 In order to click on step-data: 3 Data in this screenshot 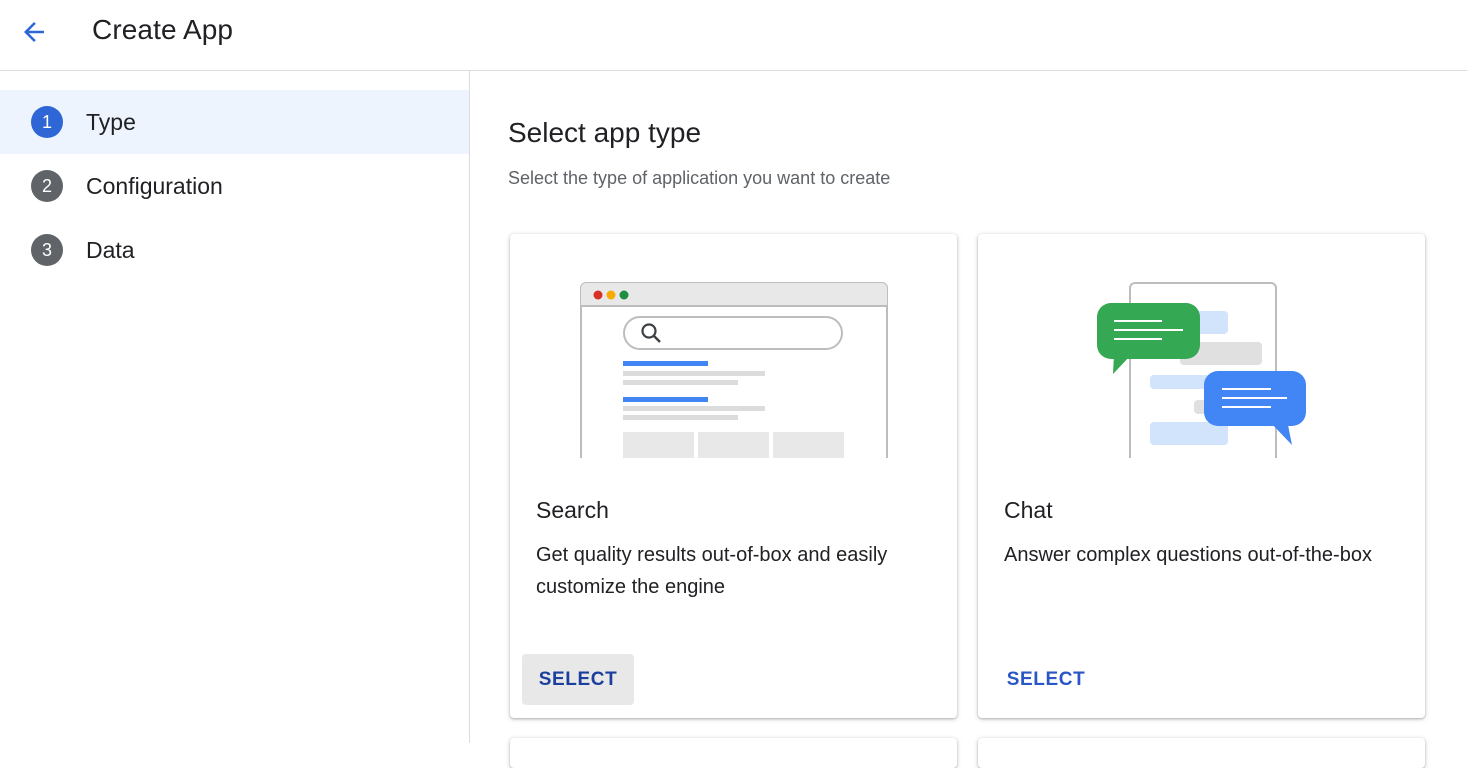, I will do `click(234, 250)`.